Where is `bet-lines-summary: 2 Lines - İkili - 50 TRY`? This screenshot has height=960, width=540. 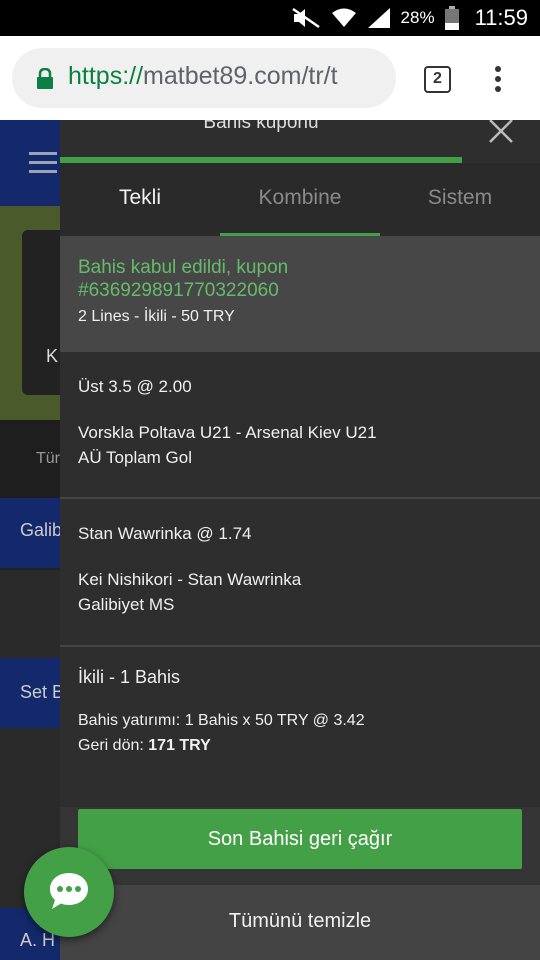 bet-lines-summary: 2 Lines - İkili - 50 TRY is located at coordinates (156, 316).